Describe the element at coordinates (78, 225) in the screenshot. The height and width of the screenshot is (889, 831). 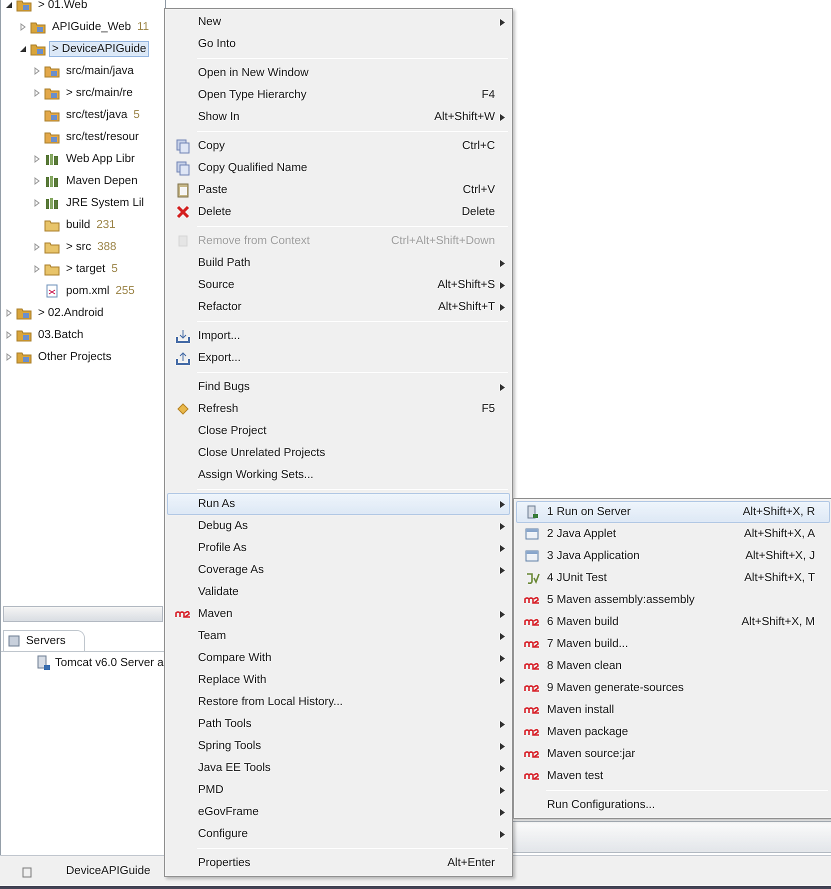
I see `tree-item: build` at that location.